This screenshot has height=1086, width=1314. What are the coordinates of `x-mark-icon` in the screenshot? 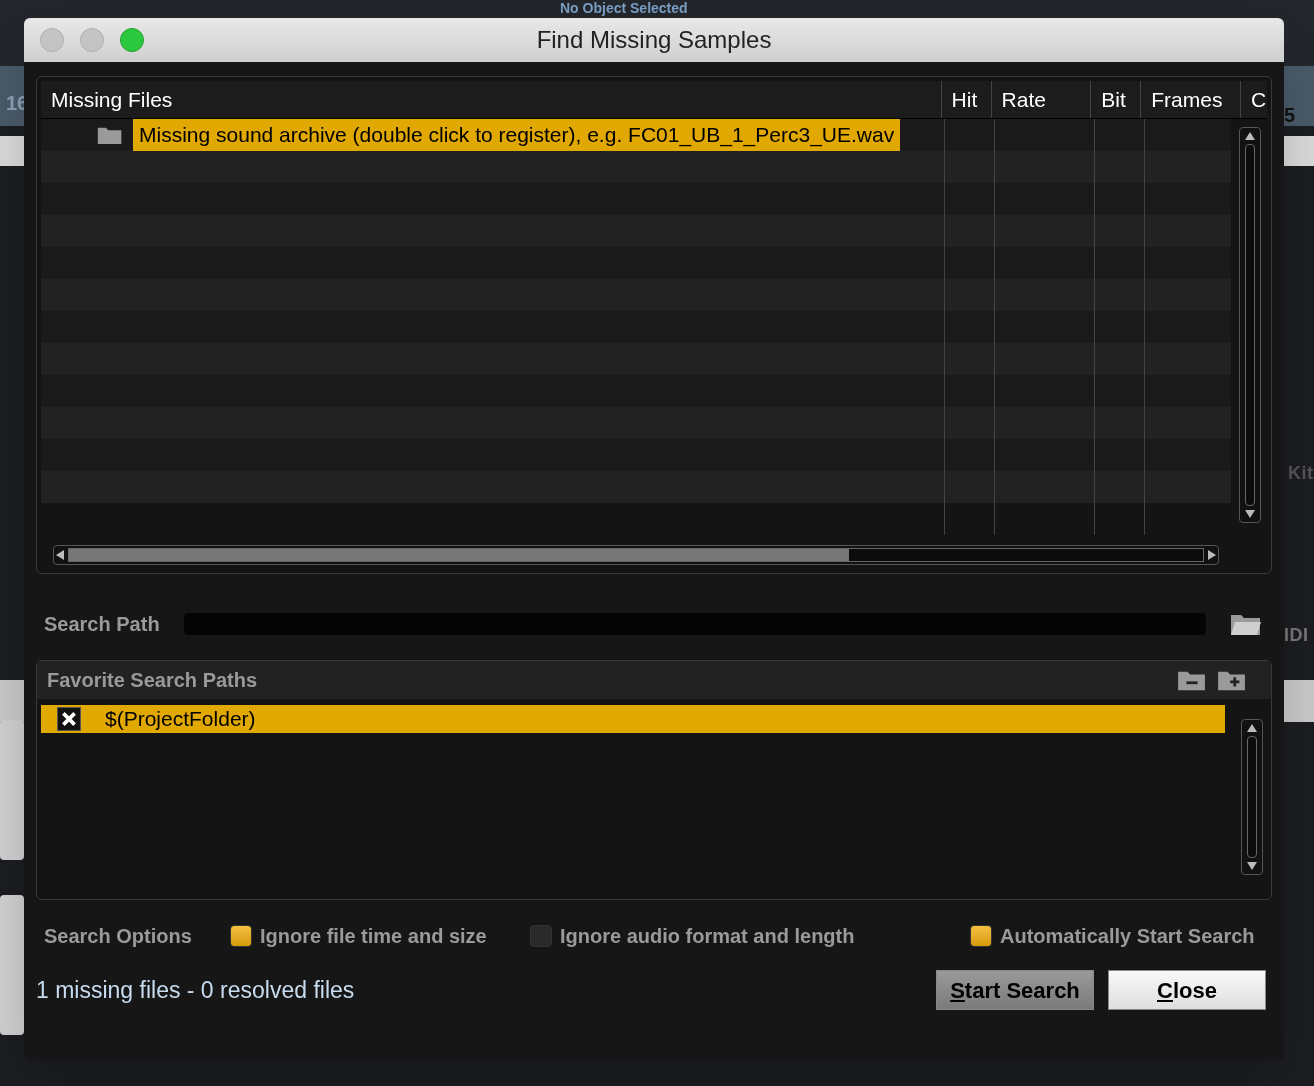 It's located at (69, 719).